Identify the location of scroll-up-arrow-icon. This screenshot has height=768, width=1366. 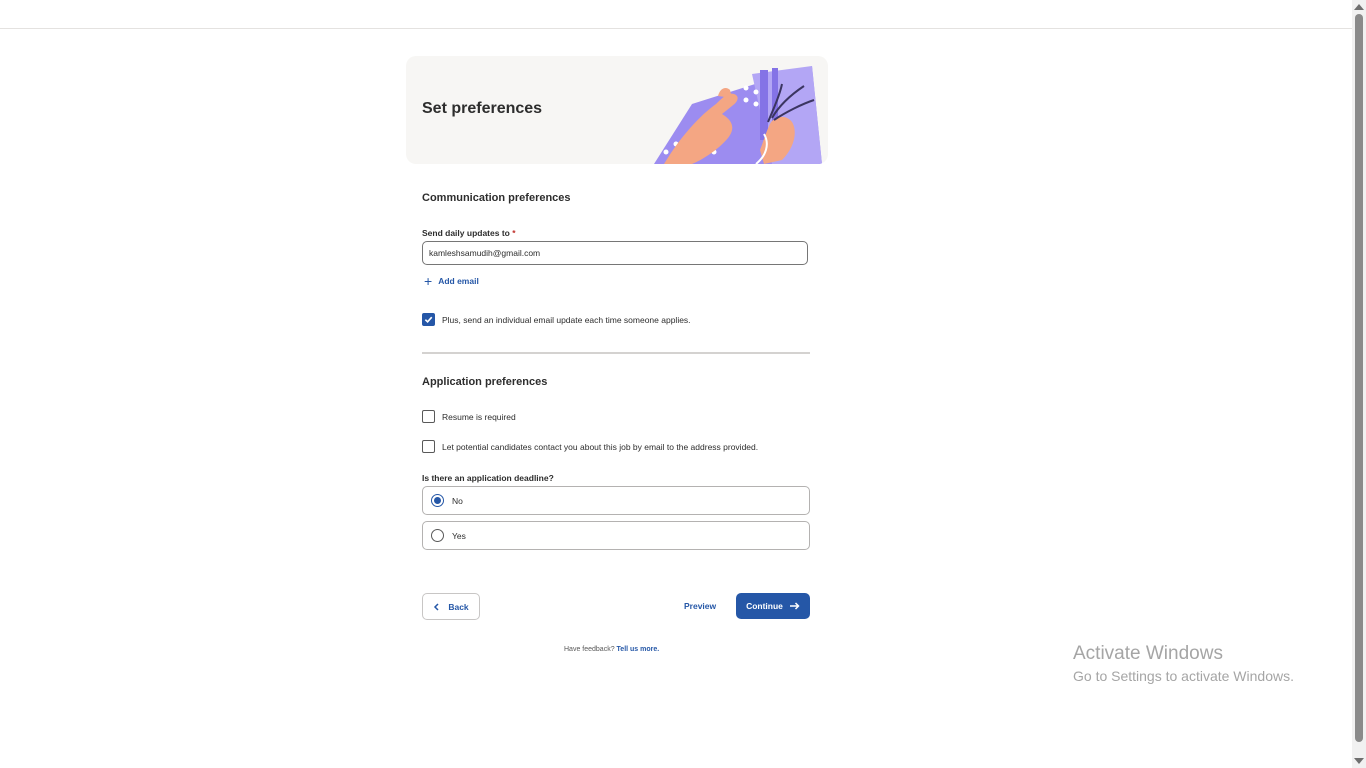
(1359, 7).